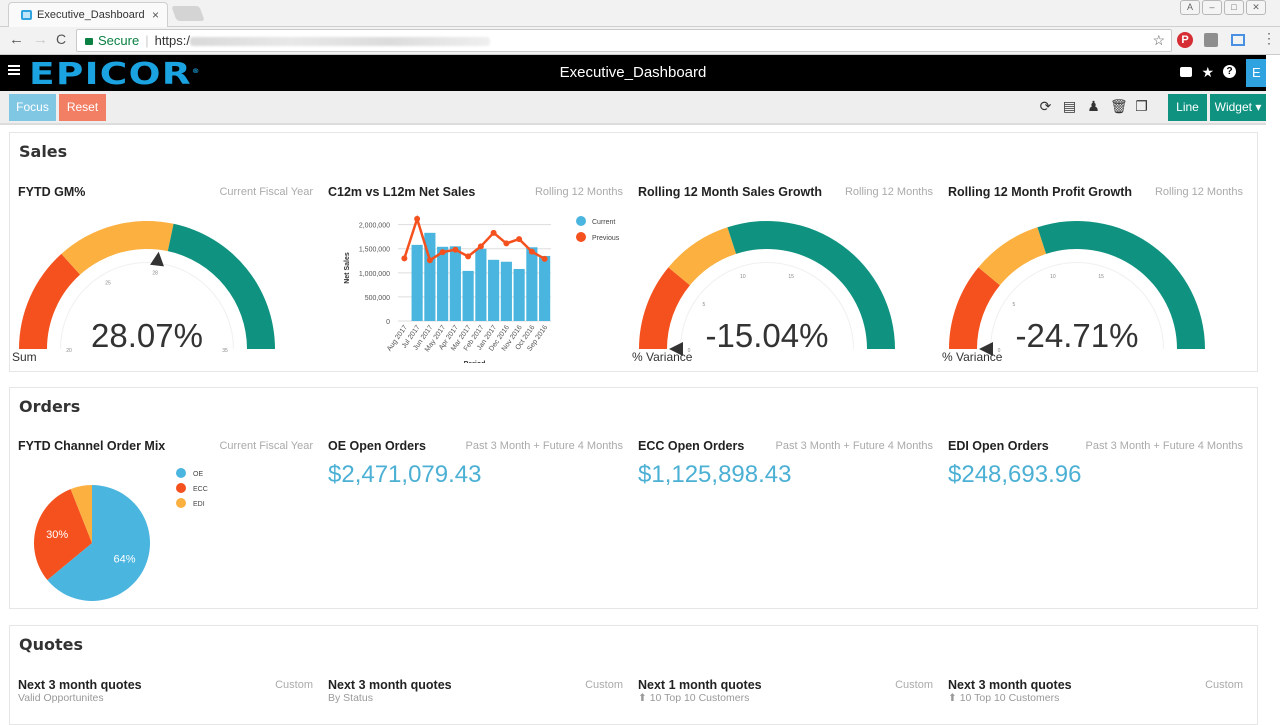 This screenshot has width=1280, height=725. I want to click on back-icon: ←, so click(16, 39).